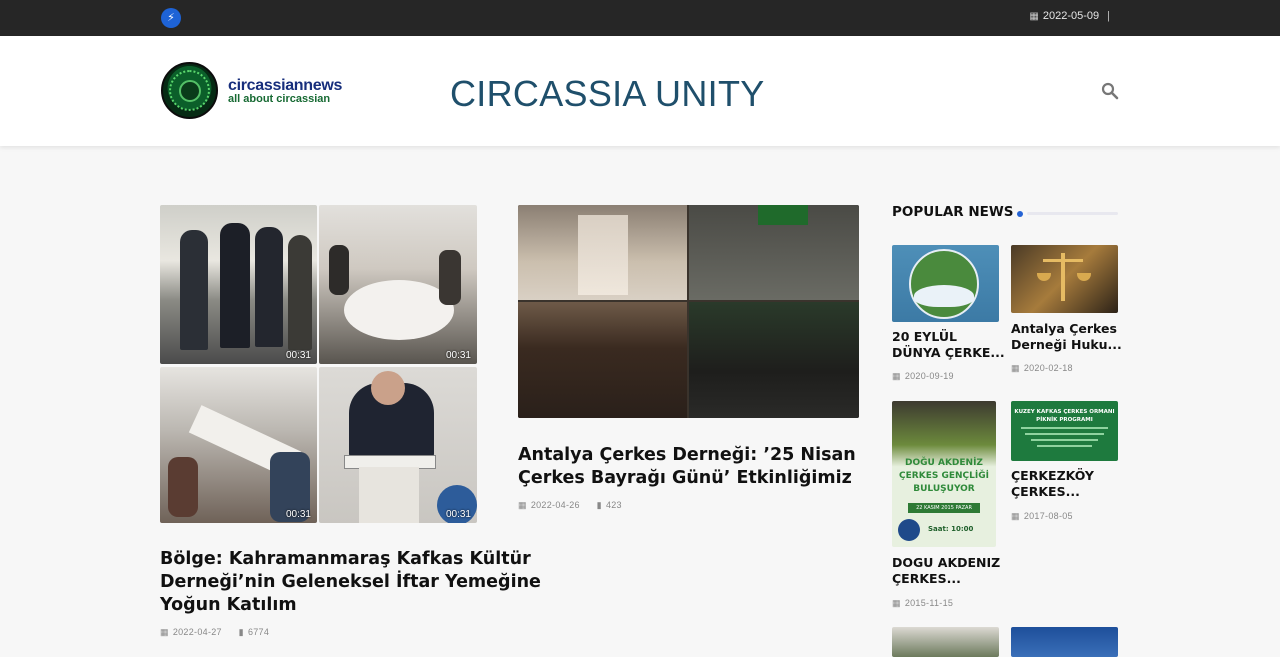 The width and height of the screenshot is (1280, 657). What do you see at coordinates (1072, 213) in the screenshot?
I see `heading-accent-line` at bounding box center [1072, 213].